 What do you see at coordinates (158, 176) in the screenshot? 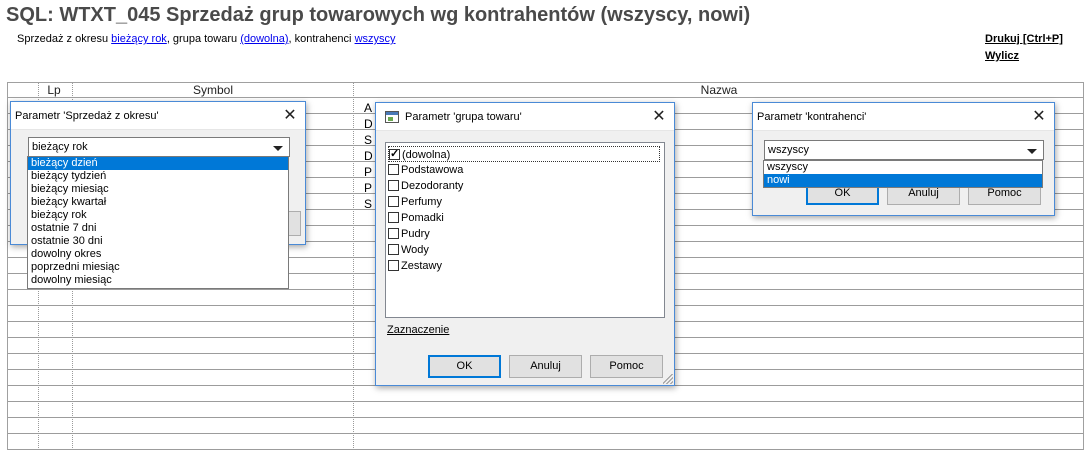
I see `period-option: bieżący tydzień` at bounding box center [158, 176].